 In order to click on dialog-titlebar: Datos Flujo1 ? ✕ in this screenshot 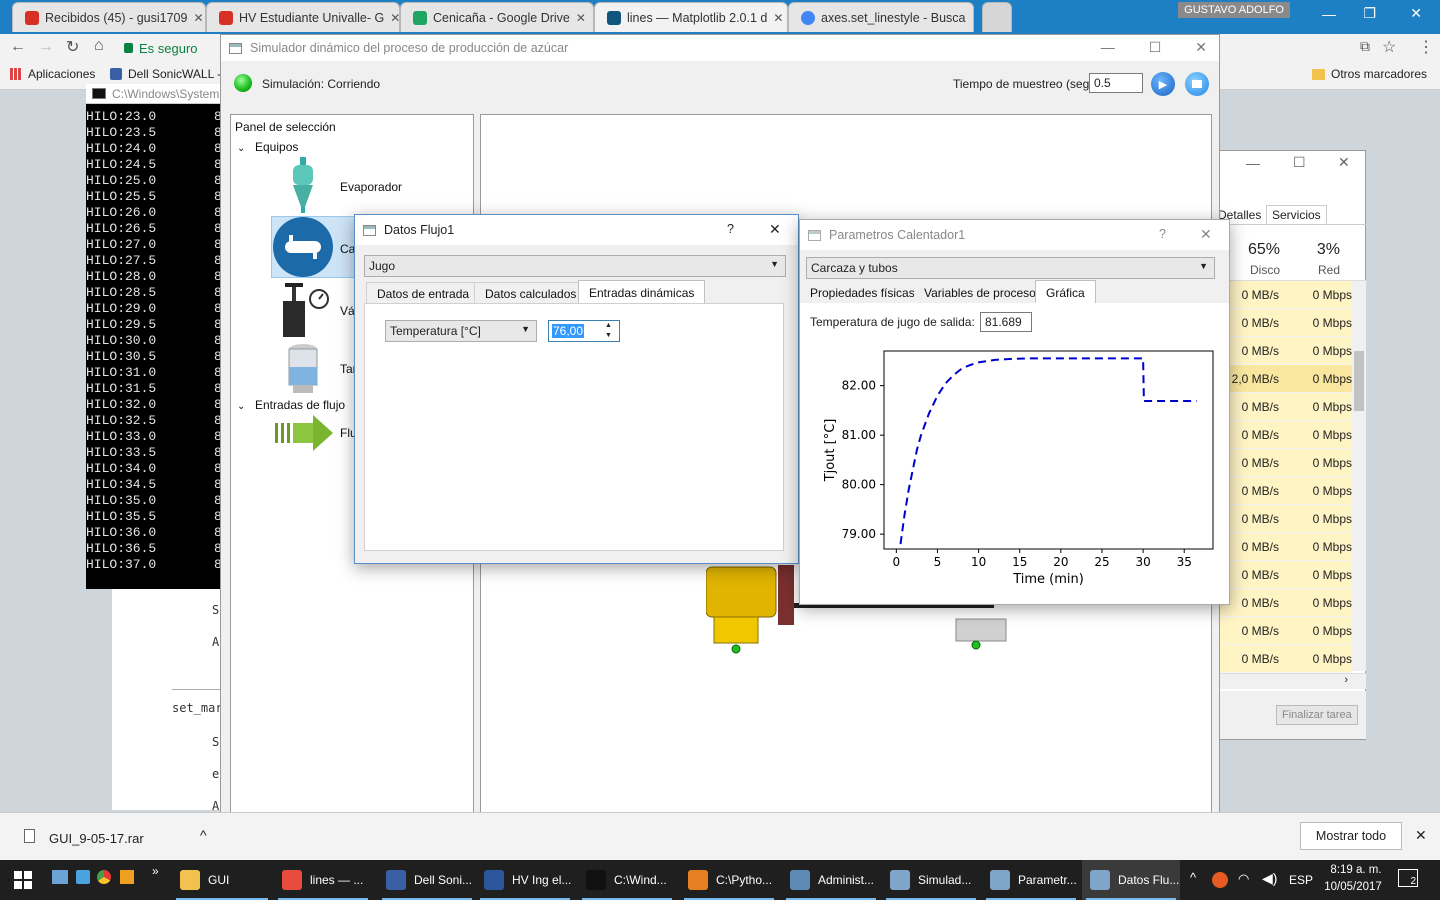, I will do `click(576, 230)`.